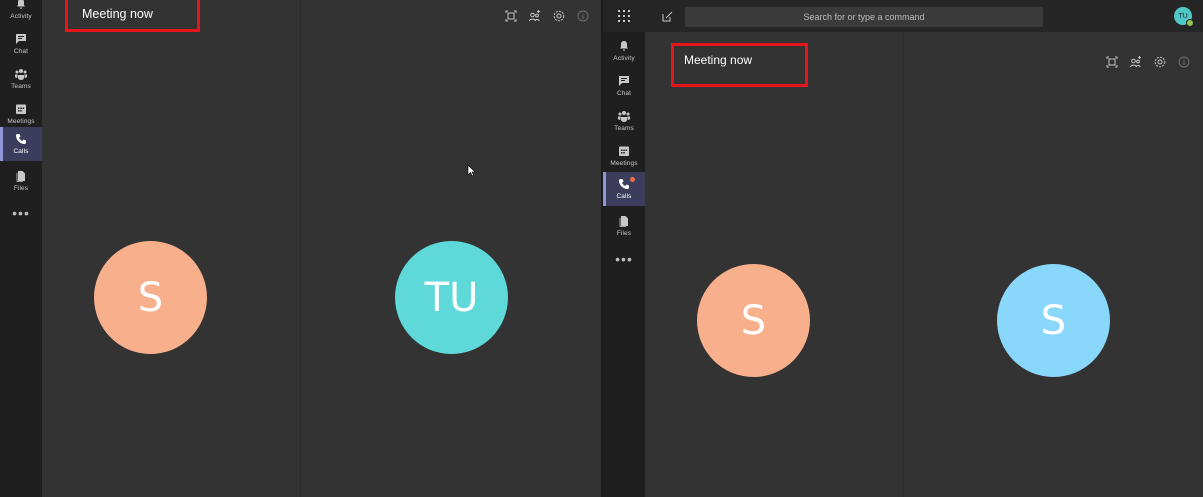 The height and width of the screenshot is (497, 1203). I want to click on compose-icon, so click(667, 16).